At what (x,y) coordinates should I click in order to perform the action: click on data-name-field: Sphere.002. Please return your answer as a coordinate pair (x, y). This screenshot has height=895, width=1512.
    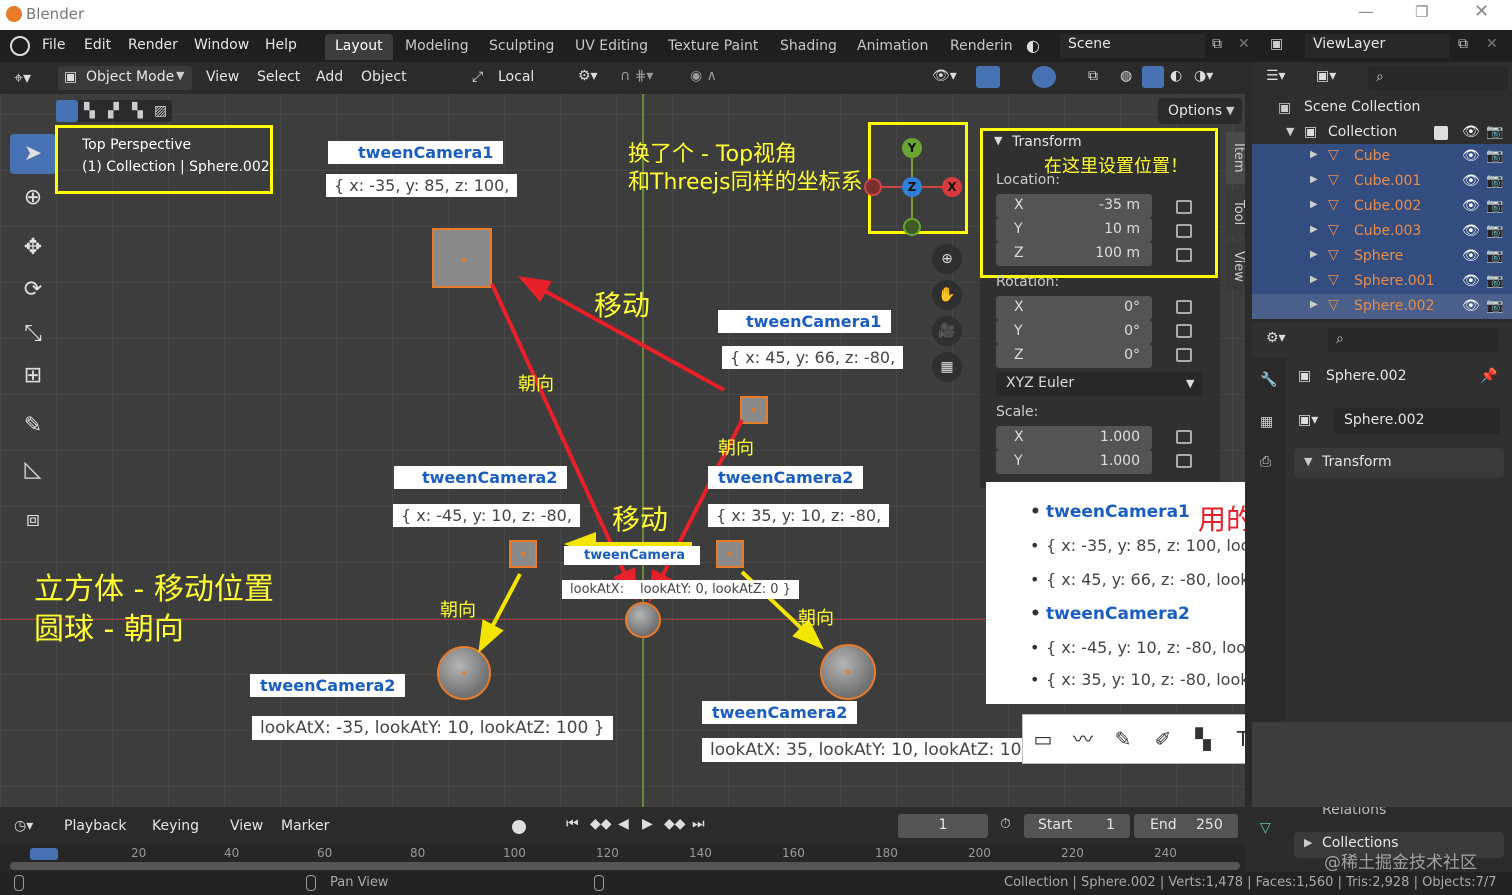
    Looking at the image, I should click on (1417, 421).